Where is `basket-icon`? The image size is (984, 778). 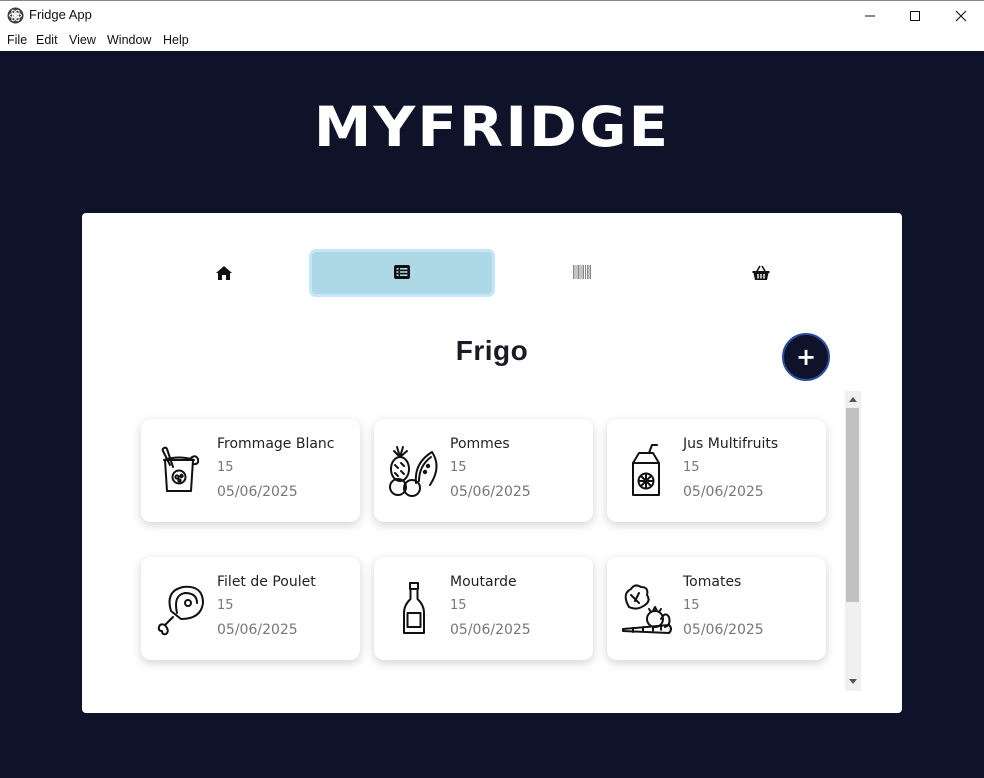 basket-icon is located at coordinates (761, 272).